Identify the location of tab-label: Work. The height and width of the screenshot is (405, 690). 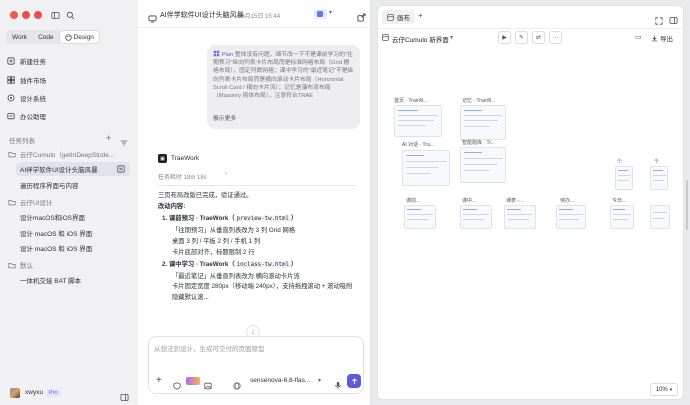
(20, 37).